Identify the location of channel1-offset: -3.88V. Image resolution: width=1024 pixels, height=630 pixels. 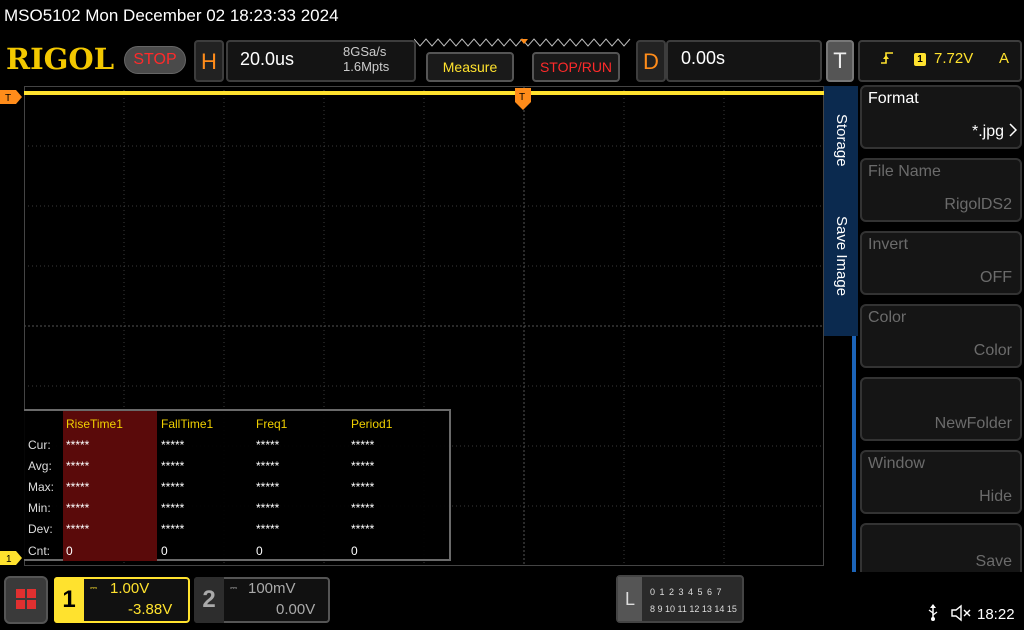
(150, 609).